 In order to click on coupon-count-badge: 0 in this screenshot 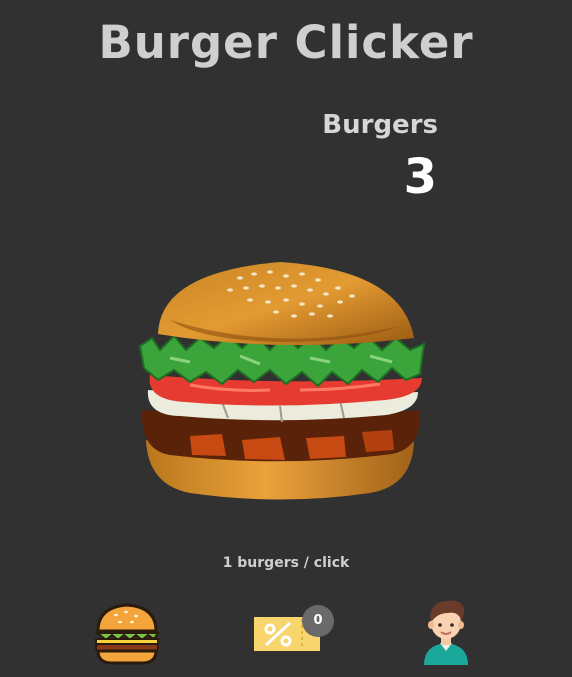, I will do `click(318, 621)`.